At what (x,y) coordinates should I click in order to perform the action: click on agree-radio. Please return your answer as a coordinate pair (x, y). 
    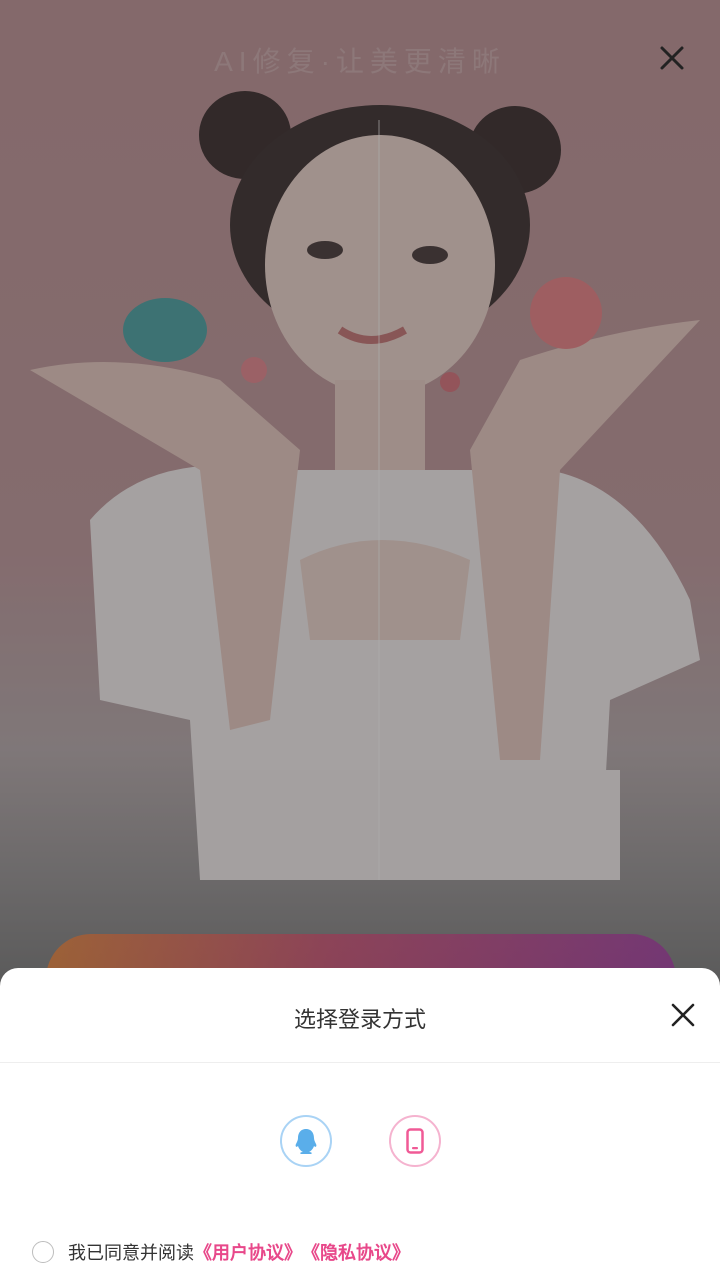
    Looking at the image, I should click on (43, 1252).